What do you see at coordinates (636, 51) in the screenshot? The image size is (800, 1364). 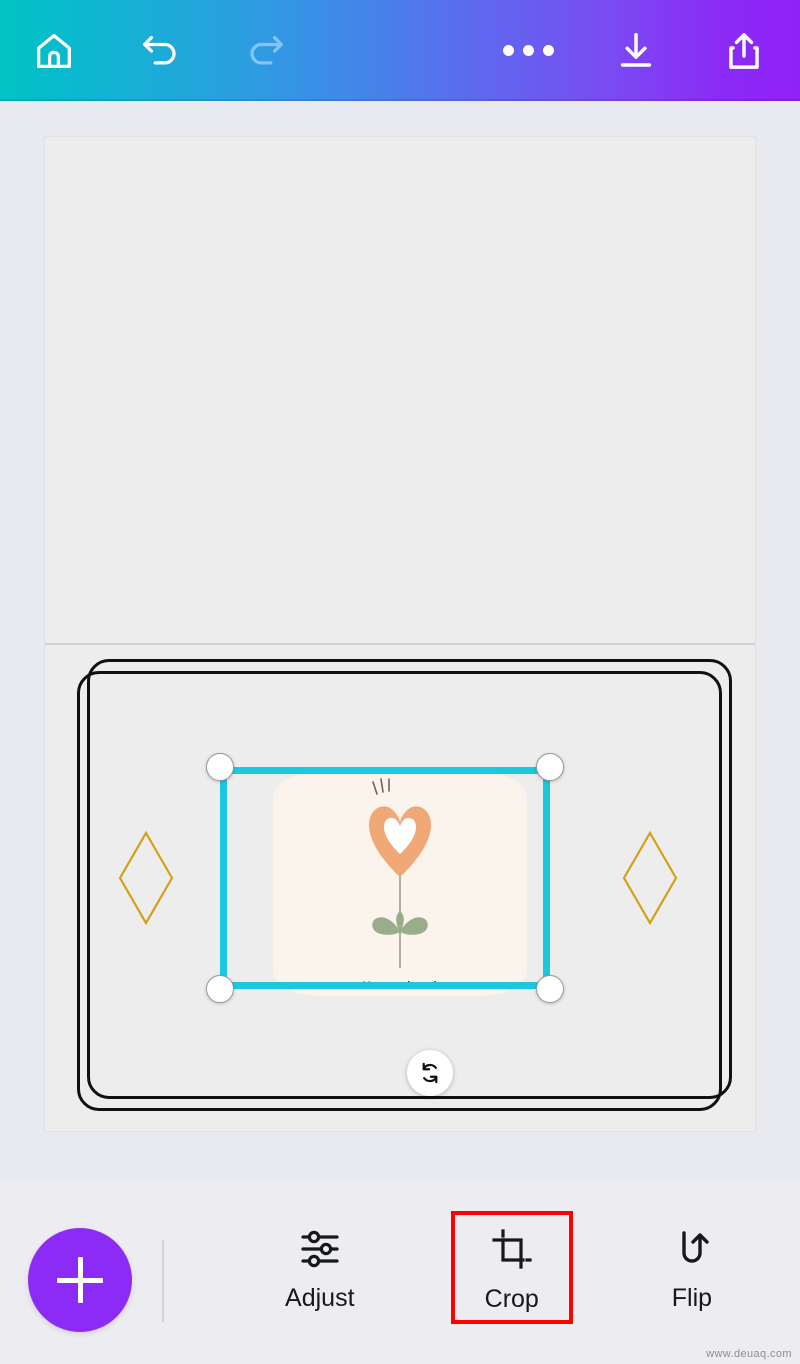 I see `download-icon` at bounding box center [636, 51].